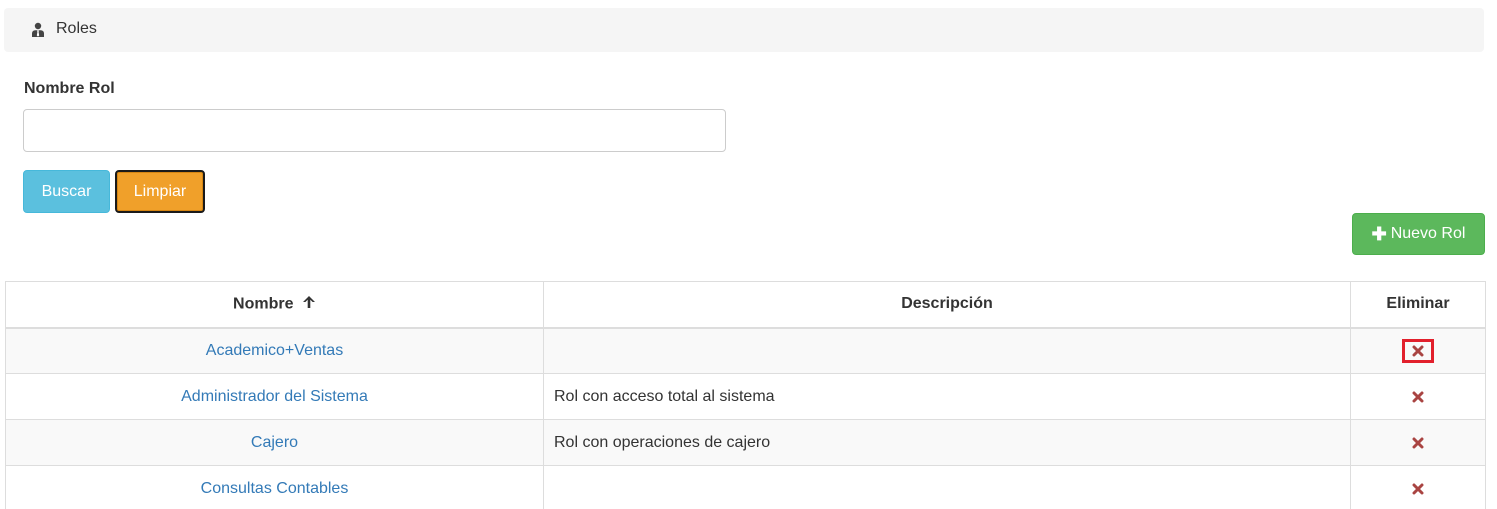 The width and height of the screenshot is (1497, 509). I want to click on role-link: Cajero, so click(274, 442).